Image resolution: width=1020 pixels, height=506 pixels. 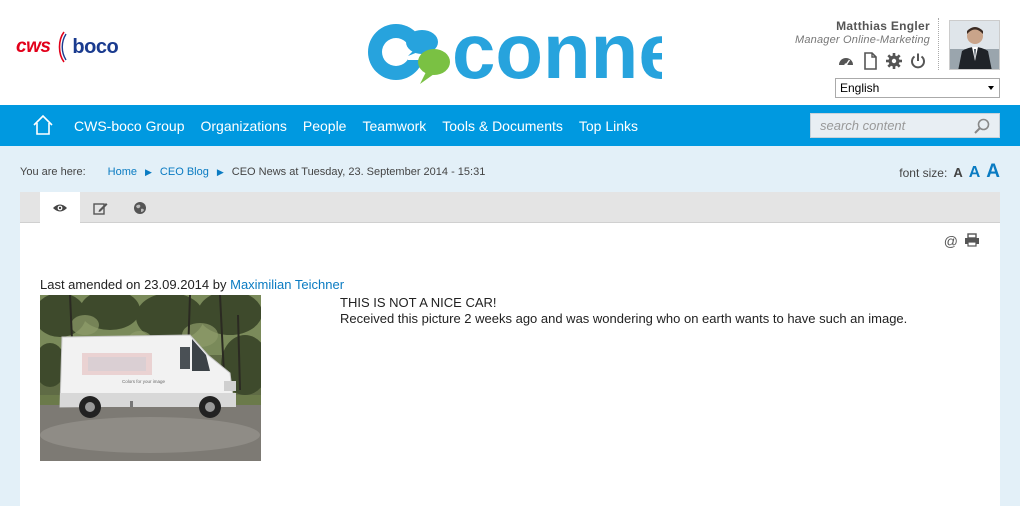 What do you see at coordinates (144, 381) in the screenshot?
I see `van-lettering: Colors for your image` at bounding box center [144, 381].